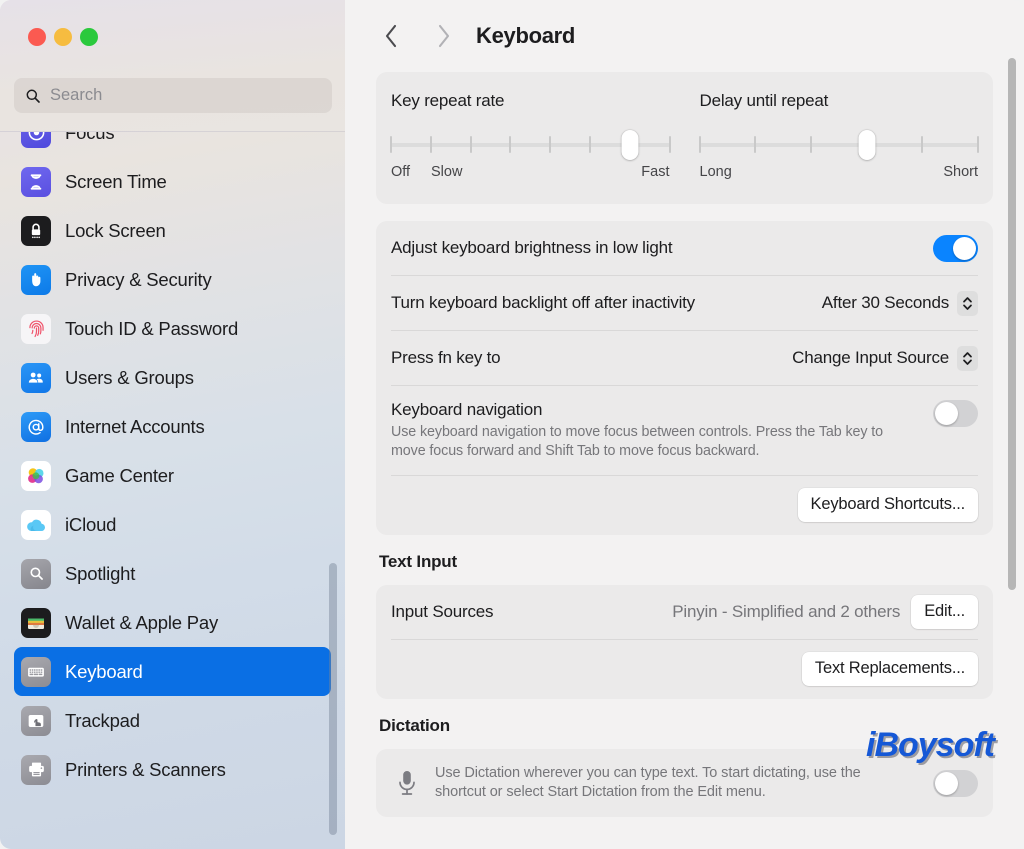 The height and width of the screenshot is (849, 1024). I want to click on sidebar-item-internet-accounts: Internet Accounts, so click(172, 426).